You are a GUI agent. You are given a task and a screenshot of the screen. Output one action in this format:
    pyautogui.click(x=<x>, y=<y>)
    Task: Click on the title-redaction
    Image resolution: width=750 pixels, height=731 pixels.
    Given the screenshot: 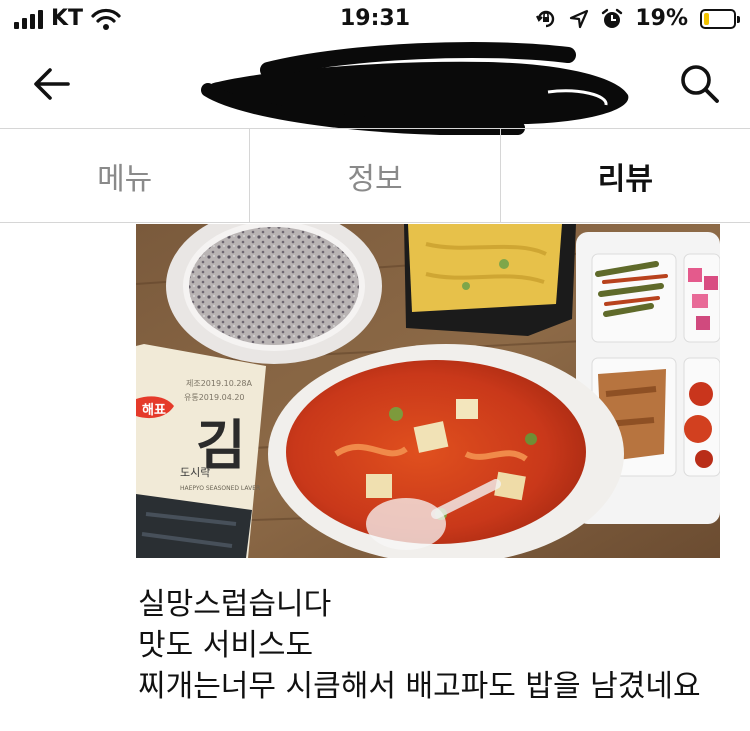 What is the action you would take?
    pyautogui.click(x=415, y=88)
    